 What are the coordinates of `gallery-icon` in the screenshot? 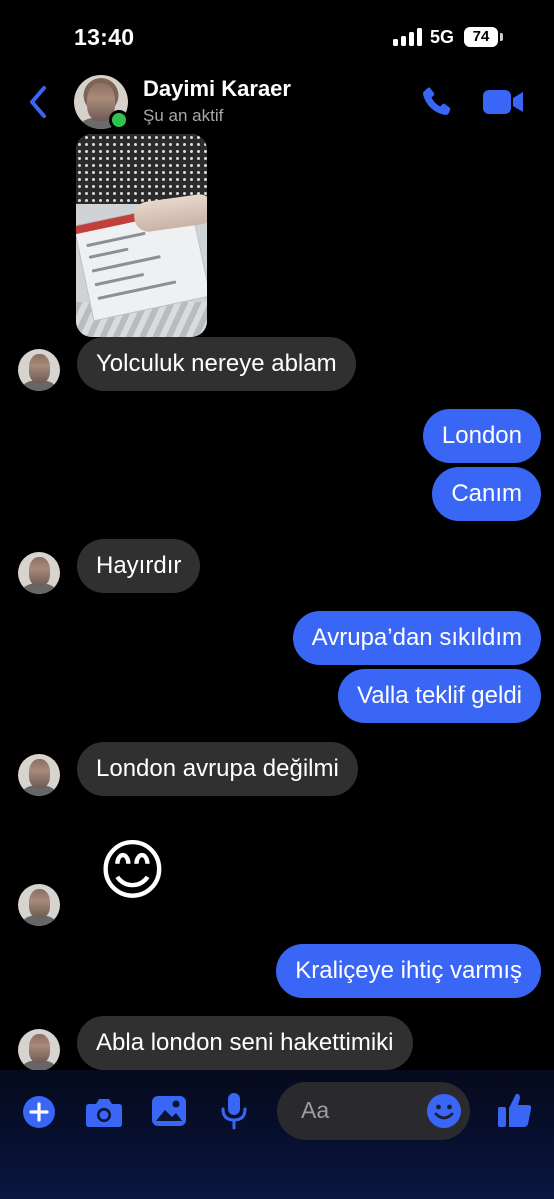 It's located at (169, 1111).